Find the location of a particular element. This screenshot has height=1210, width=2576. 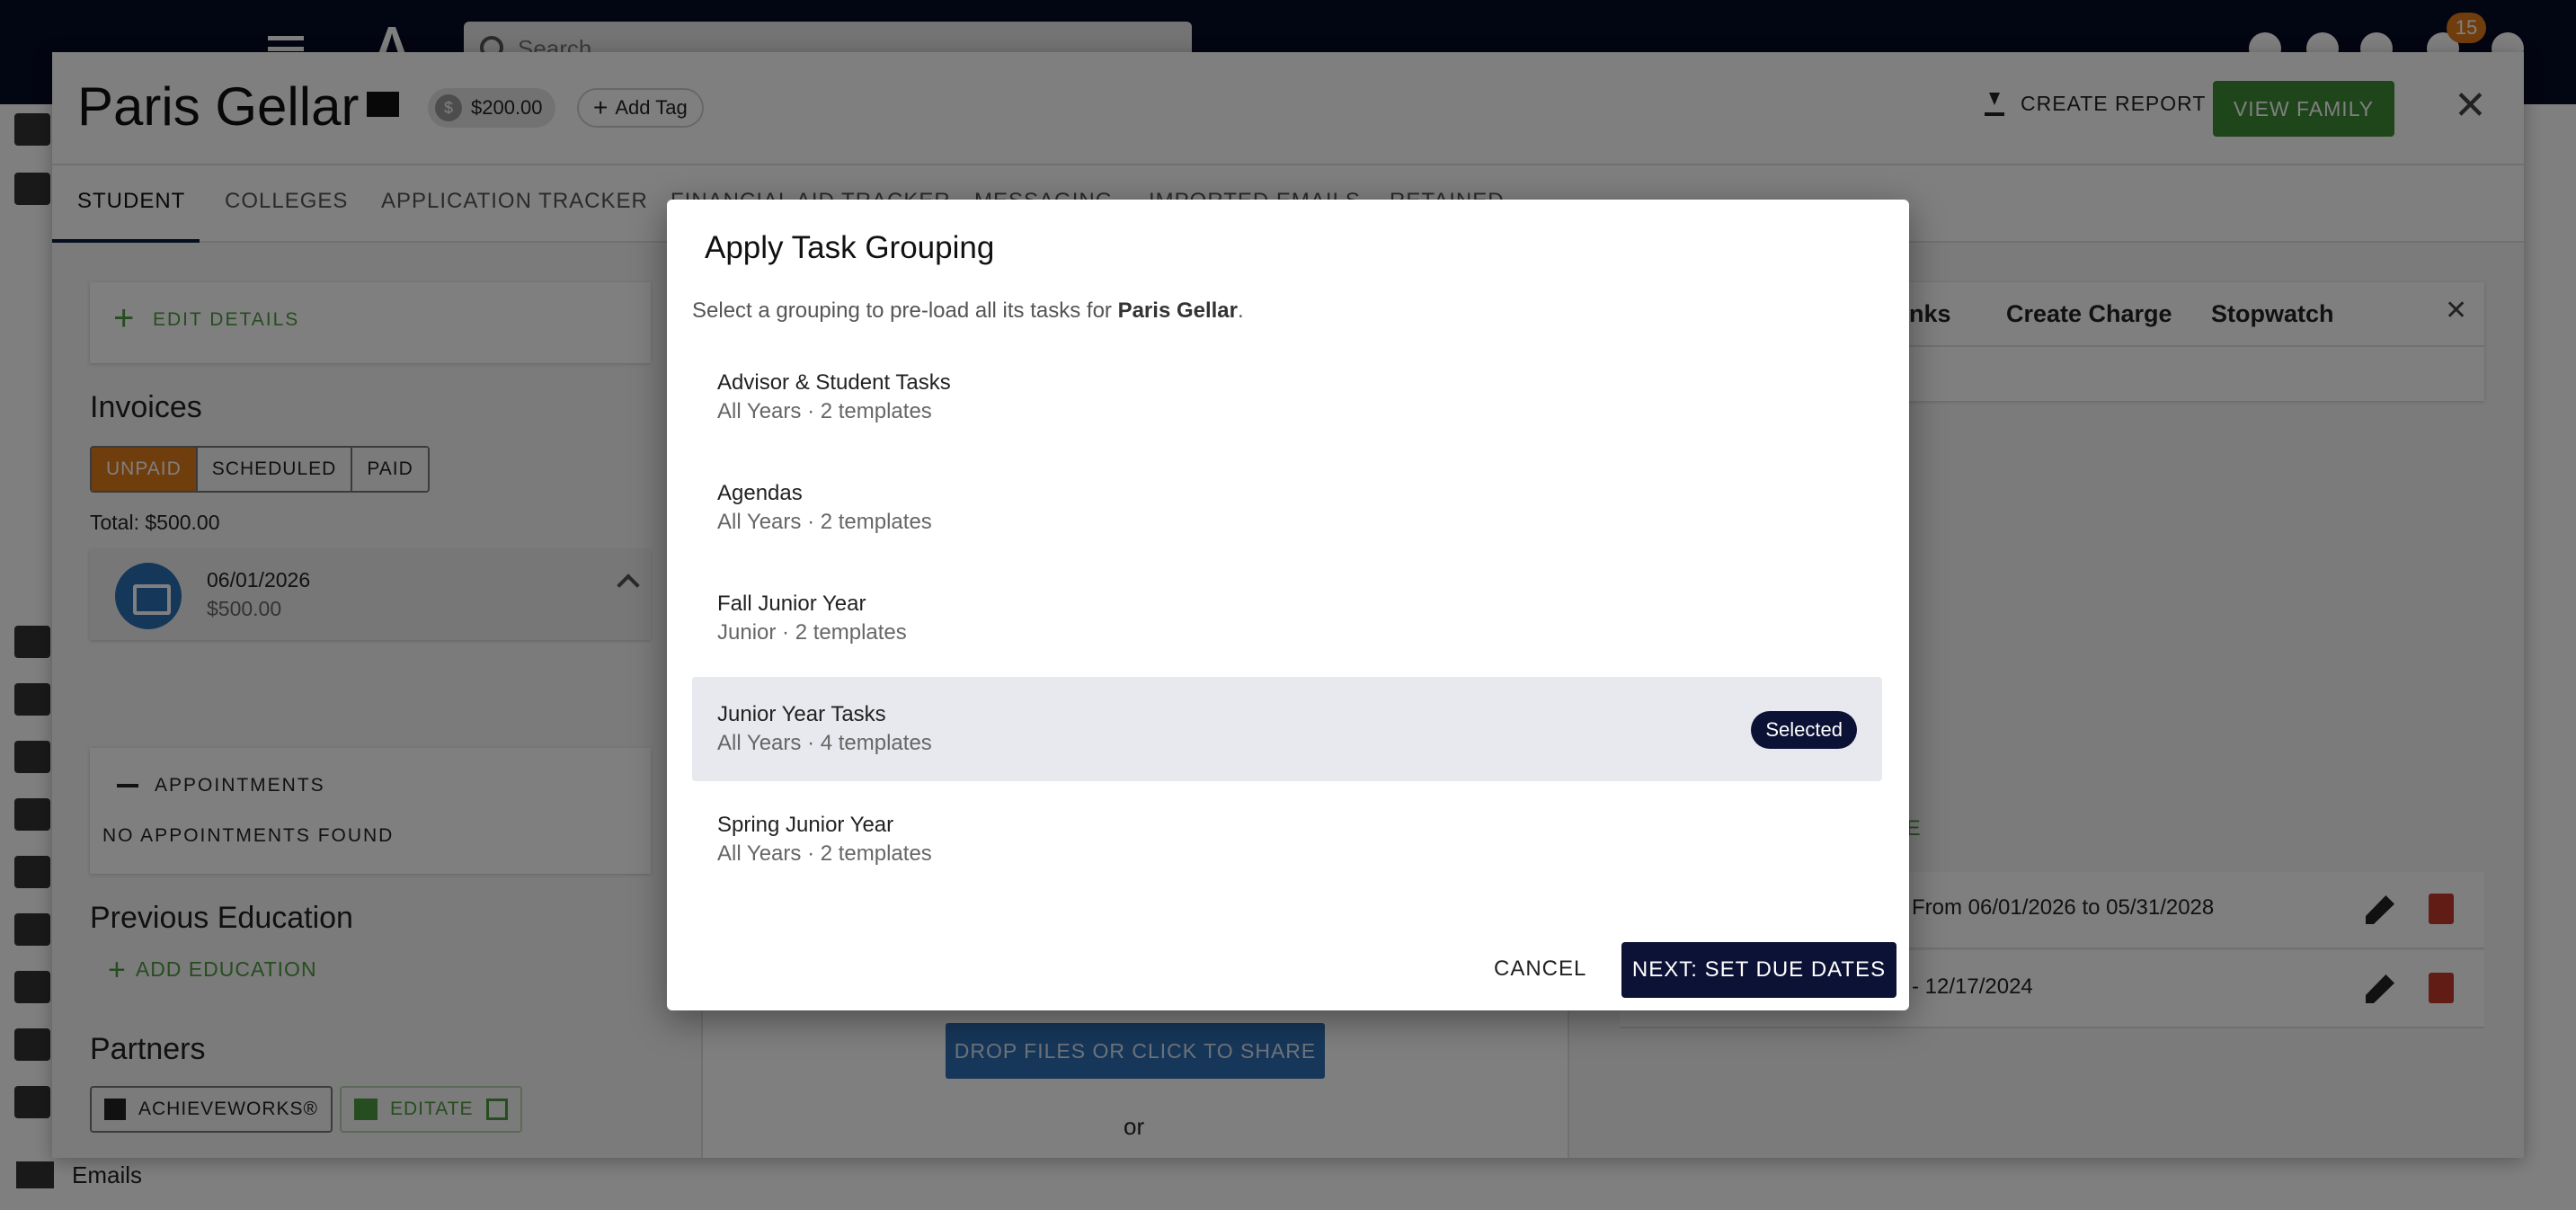

description-student-name: Paris Gellar is located at coordinates (1177, 310).